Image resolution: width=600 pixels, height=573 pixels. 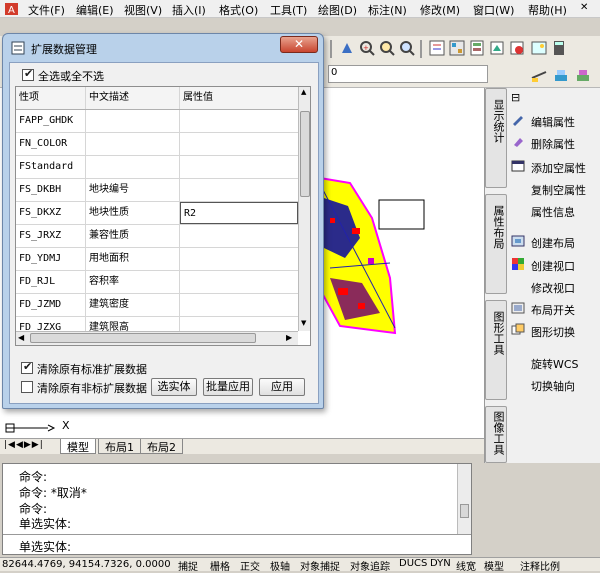 I want to click on scroll-left-icon: ◀, so click(x=21, y=337).